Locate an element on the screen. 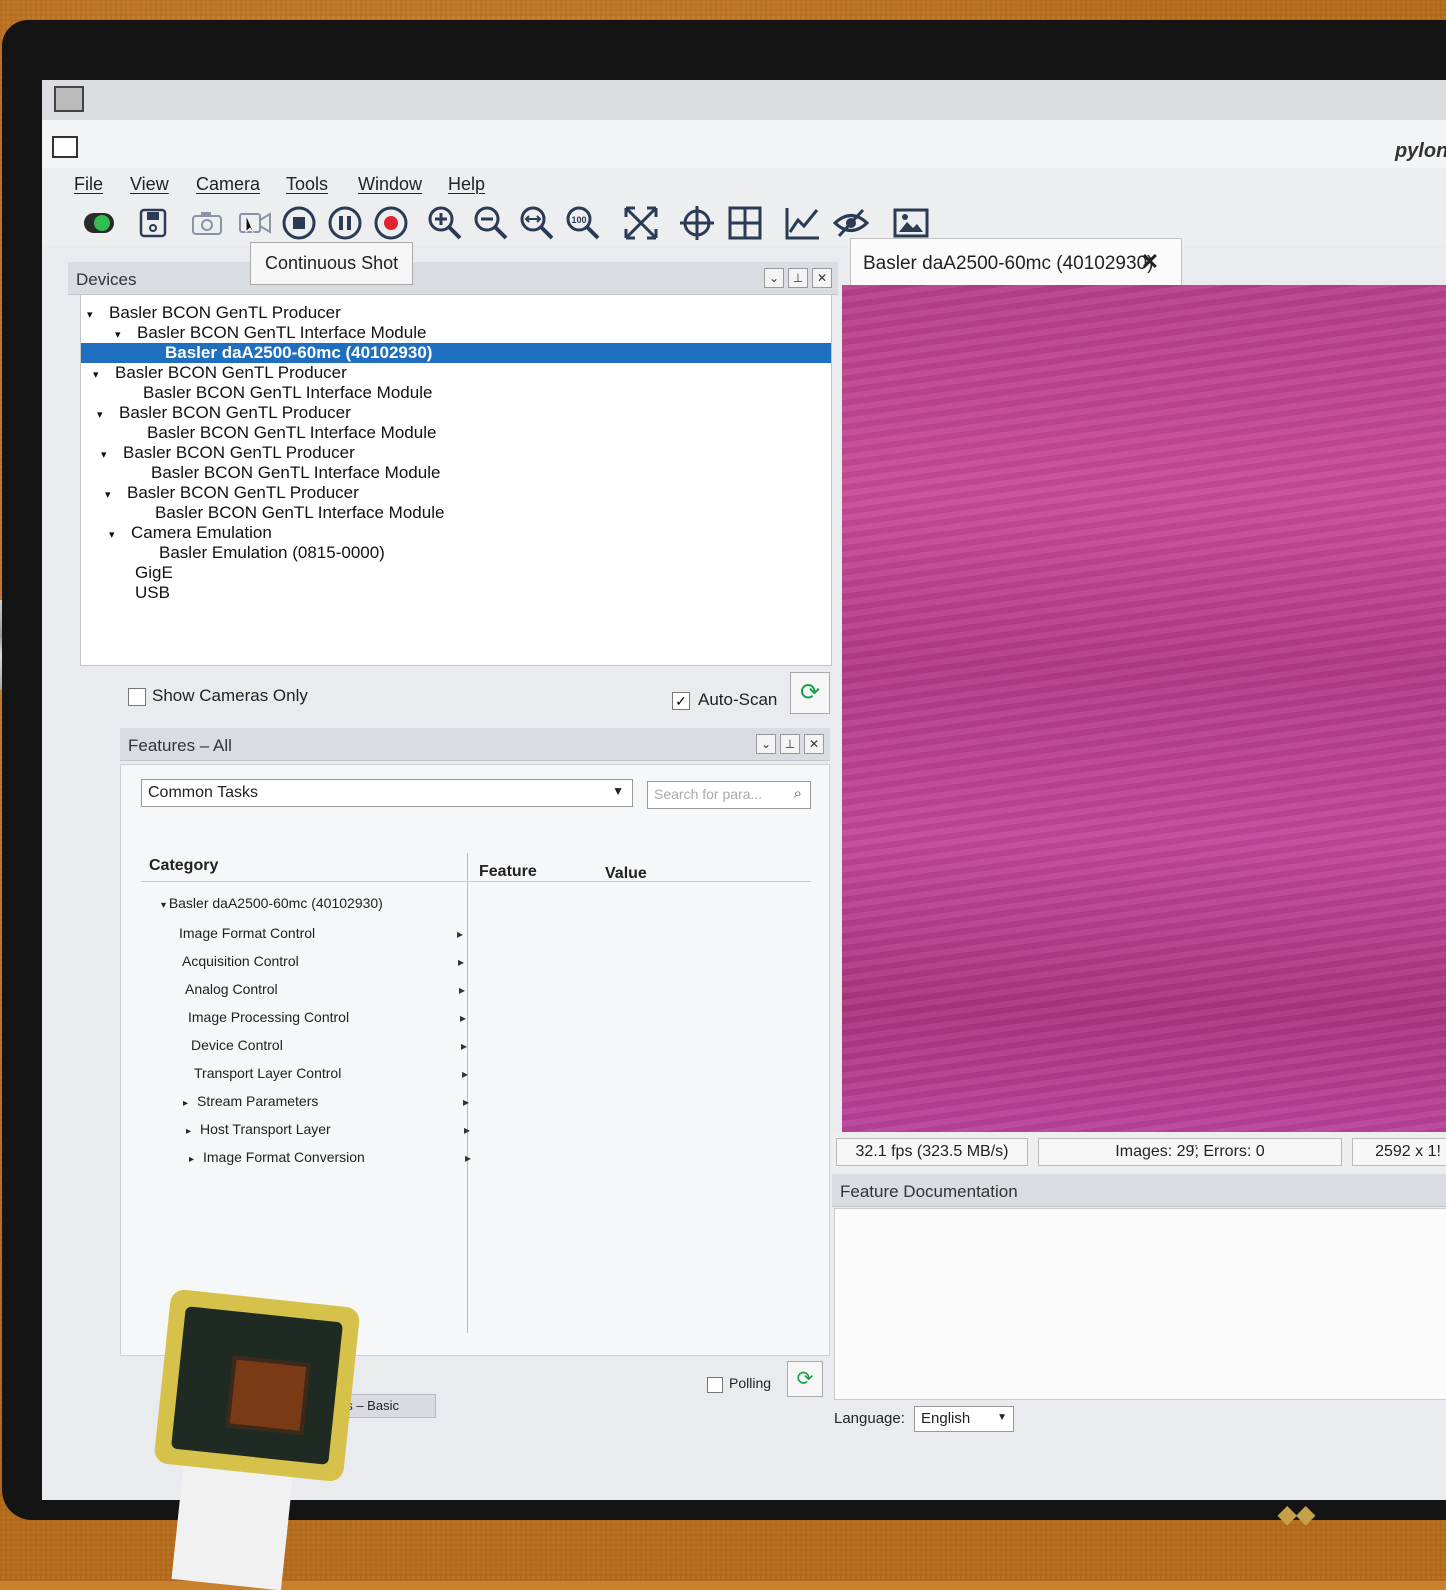  device-tree-row: Basler Emulation (0815-0000) is located at coordinates (456, 553).